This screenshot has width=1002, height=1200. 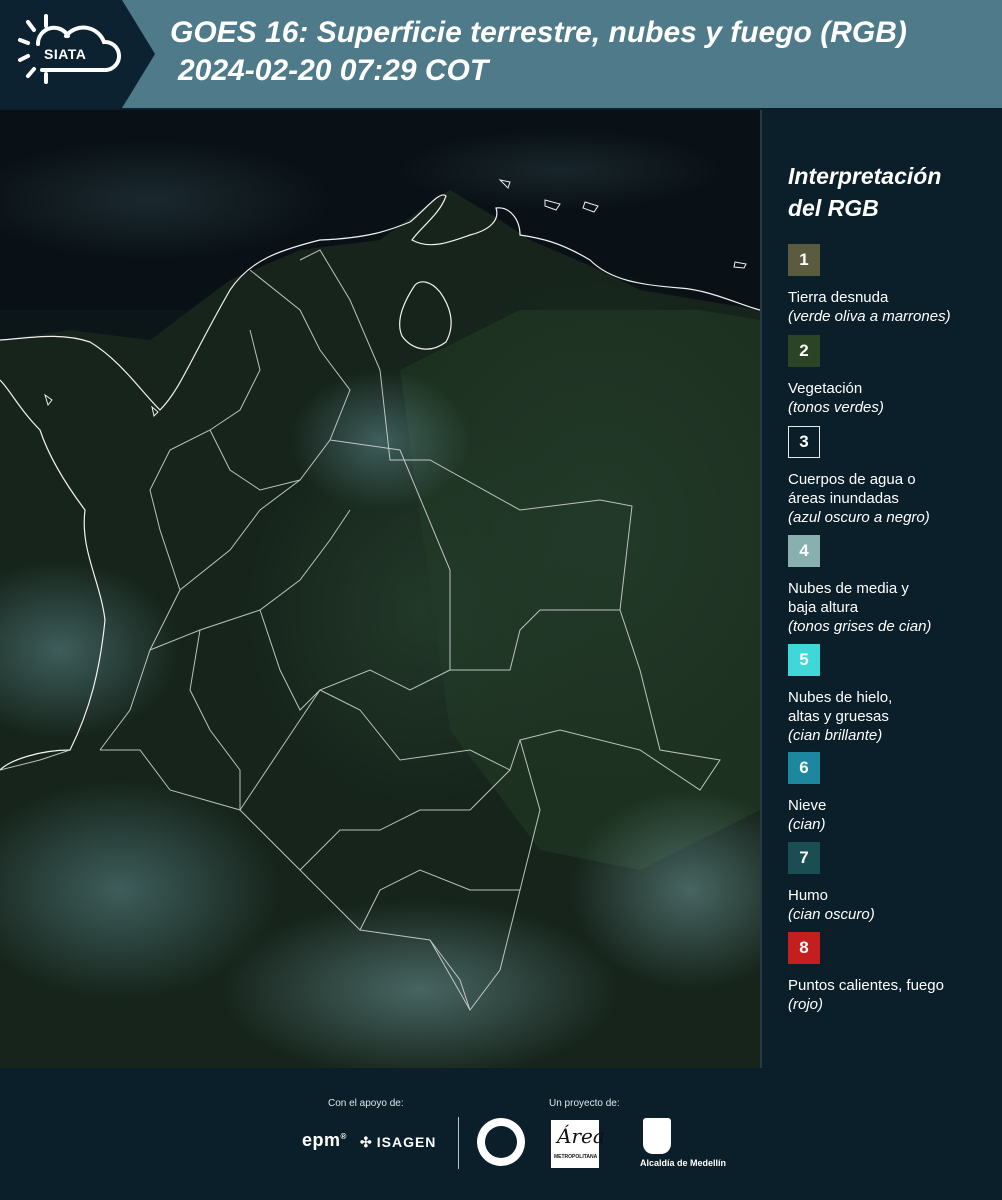 What do you see at coordinates (893, 883) in the screenshot?
I see `legend-item: 7 Humo (cian oscuro)` at bounding box center [893, 883].